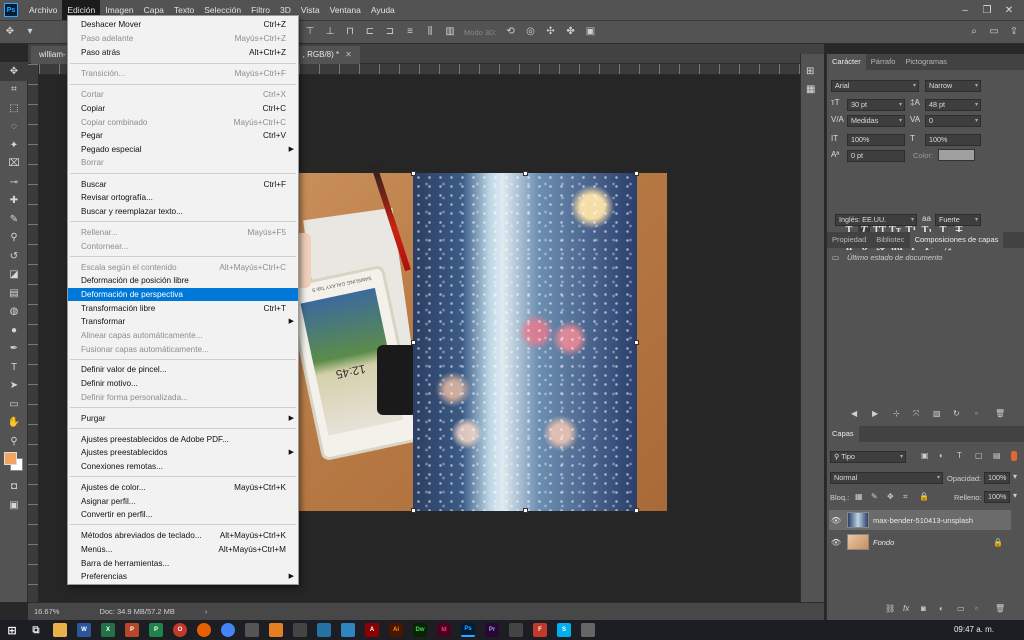 This screenshot has height=640, width=1024. I want to click on dodge-tool-icon: ●, so click(14, 330).